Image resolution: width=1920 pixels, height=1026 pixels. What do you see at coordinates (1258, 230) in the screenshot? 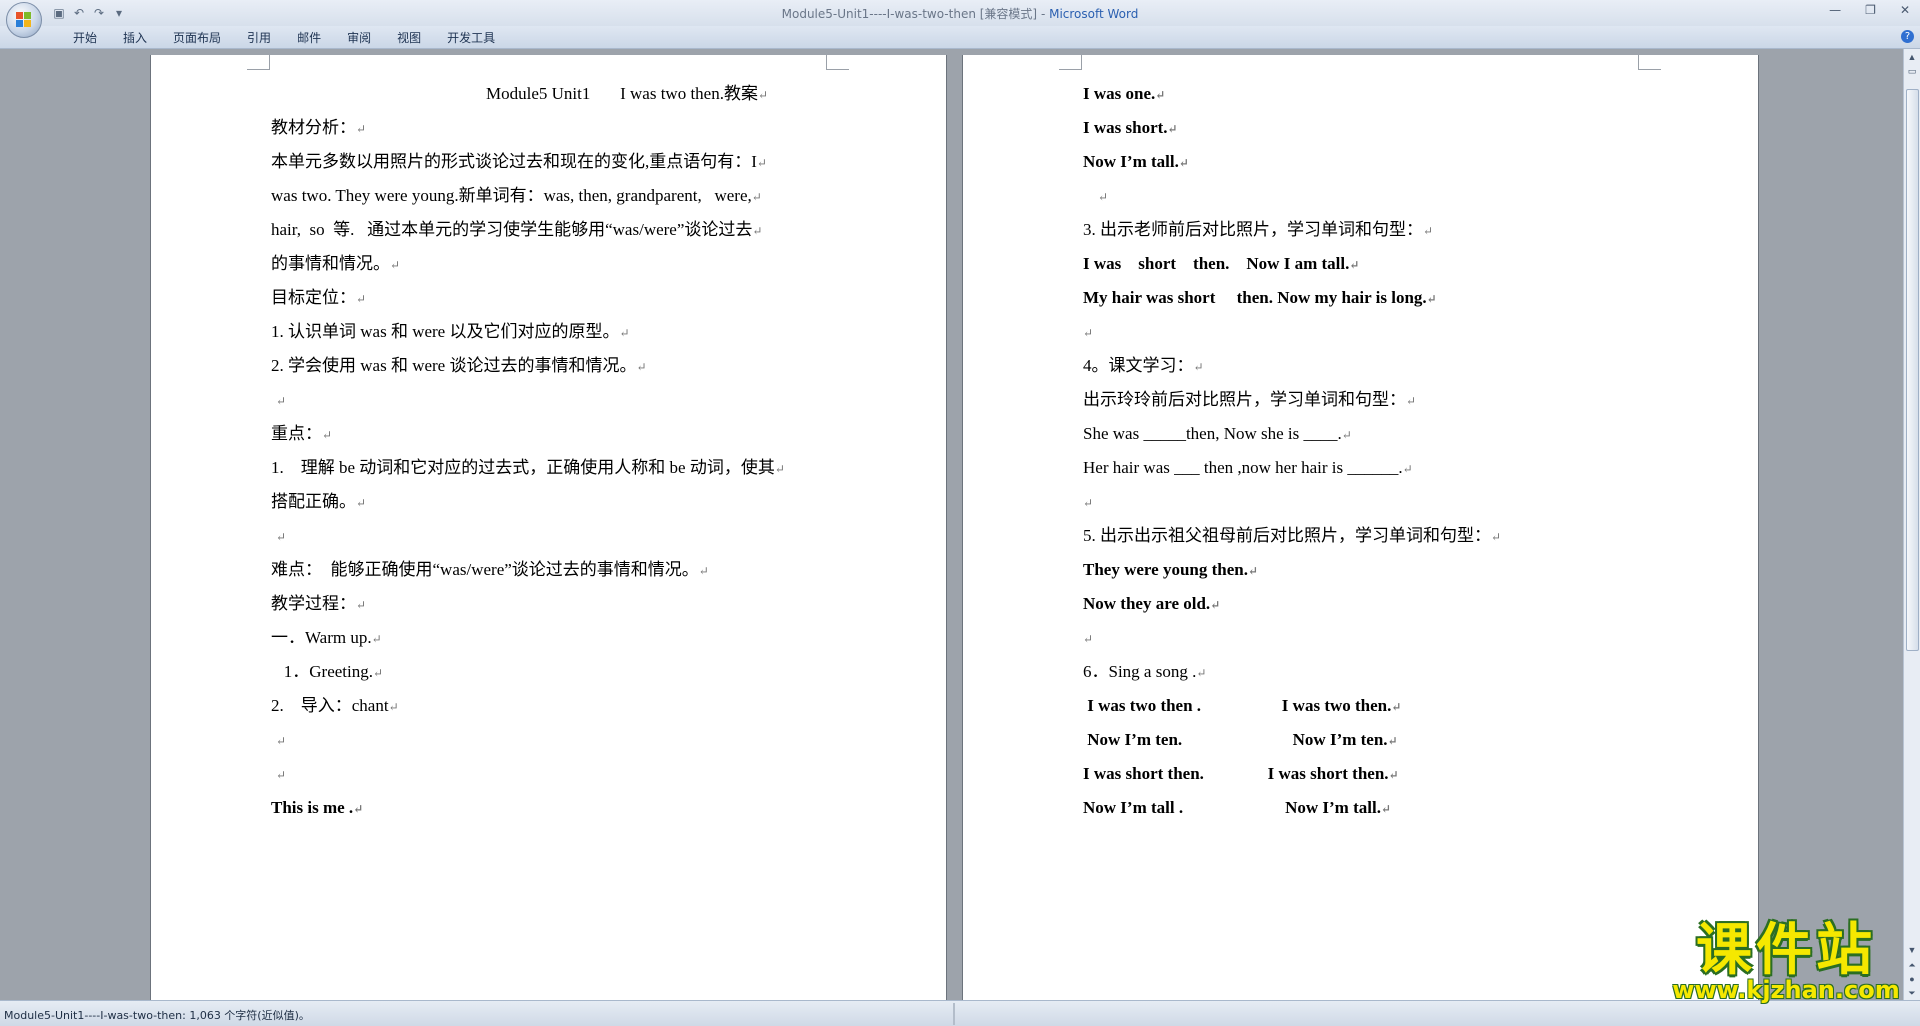
I see `text-line: 3. 出示老师前后对比照片，学习单词和句型：↵` at bounding box center [1258, 230].